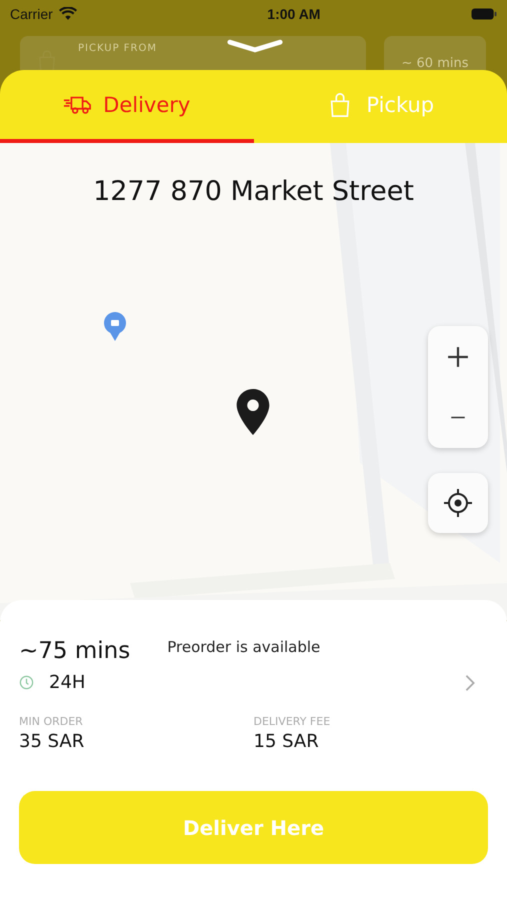 Image resolution: width=507 pixels, height=900 pixels. I want to click on wifi-icon, so click(67, 14).